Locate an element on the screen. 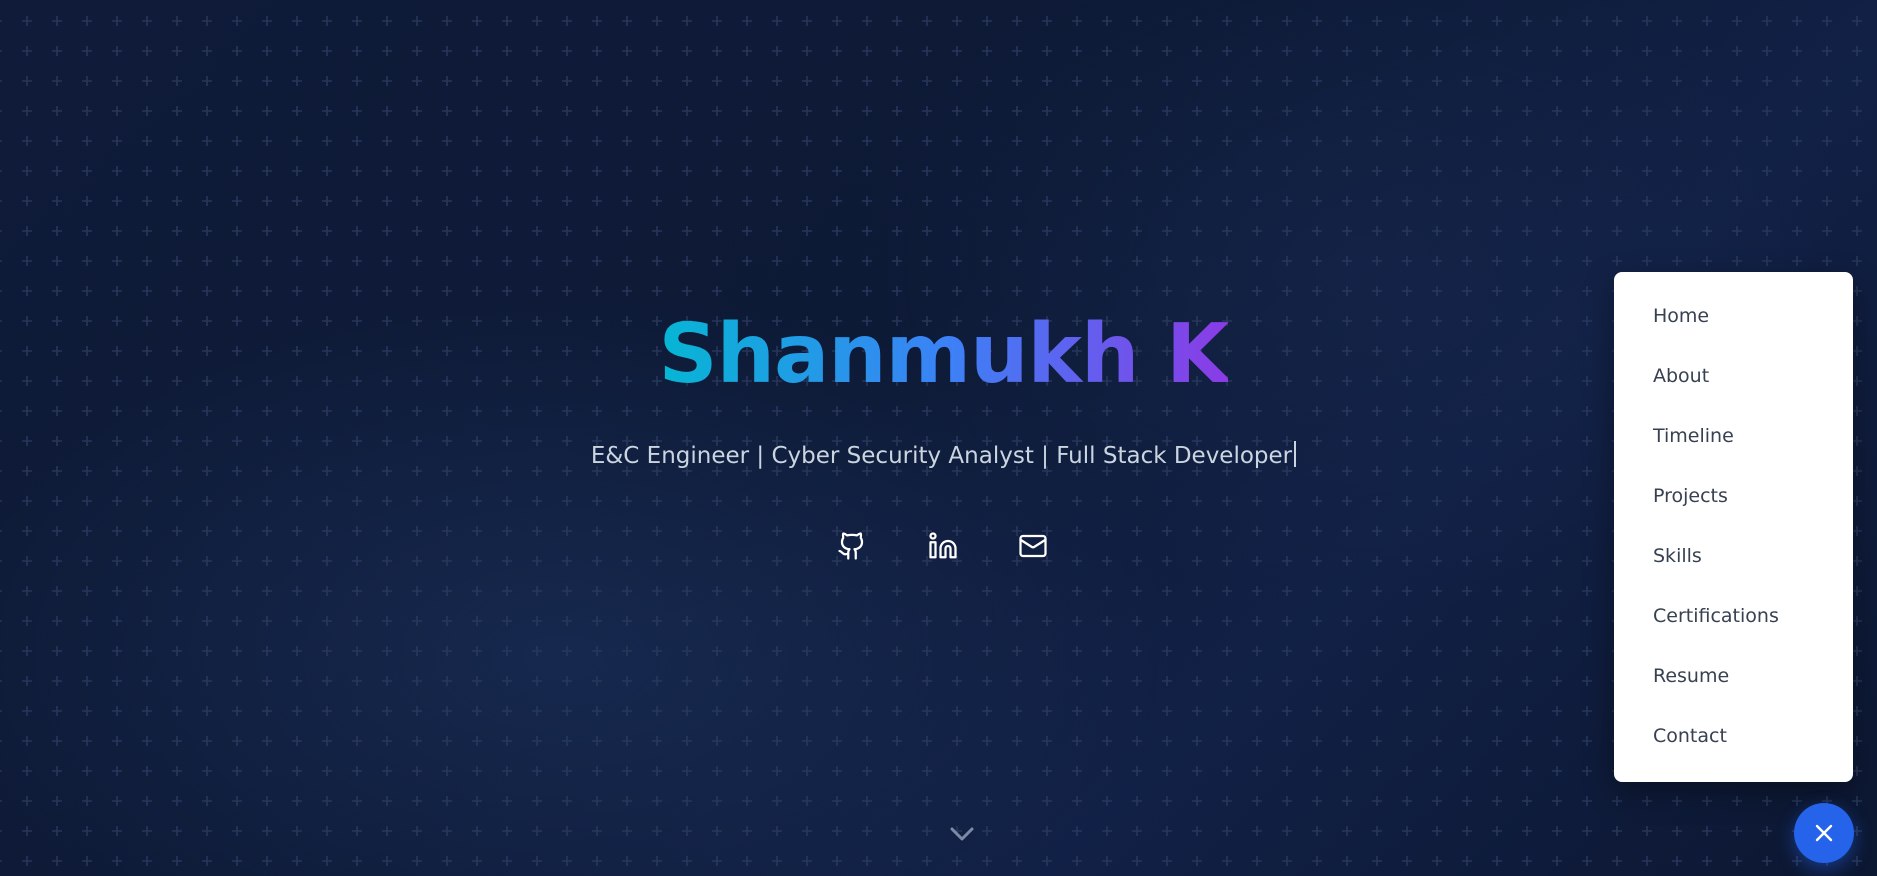  mail-icon is located at coordinates (1033, 546).